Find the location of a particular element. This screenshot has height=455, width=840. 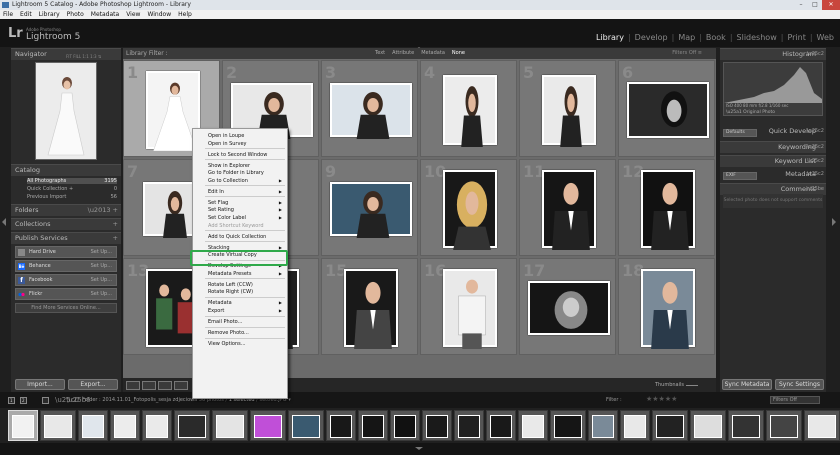

module-book: Book is located at coordinates (716, 37).